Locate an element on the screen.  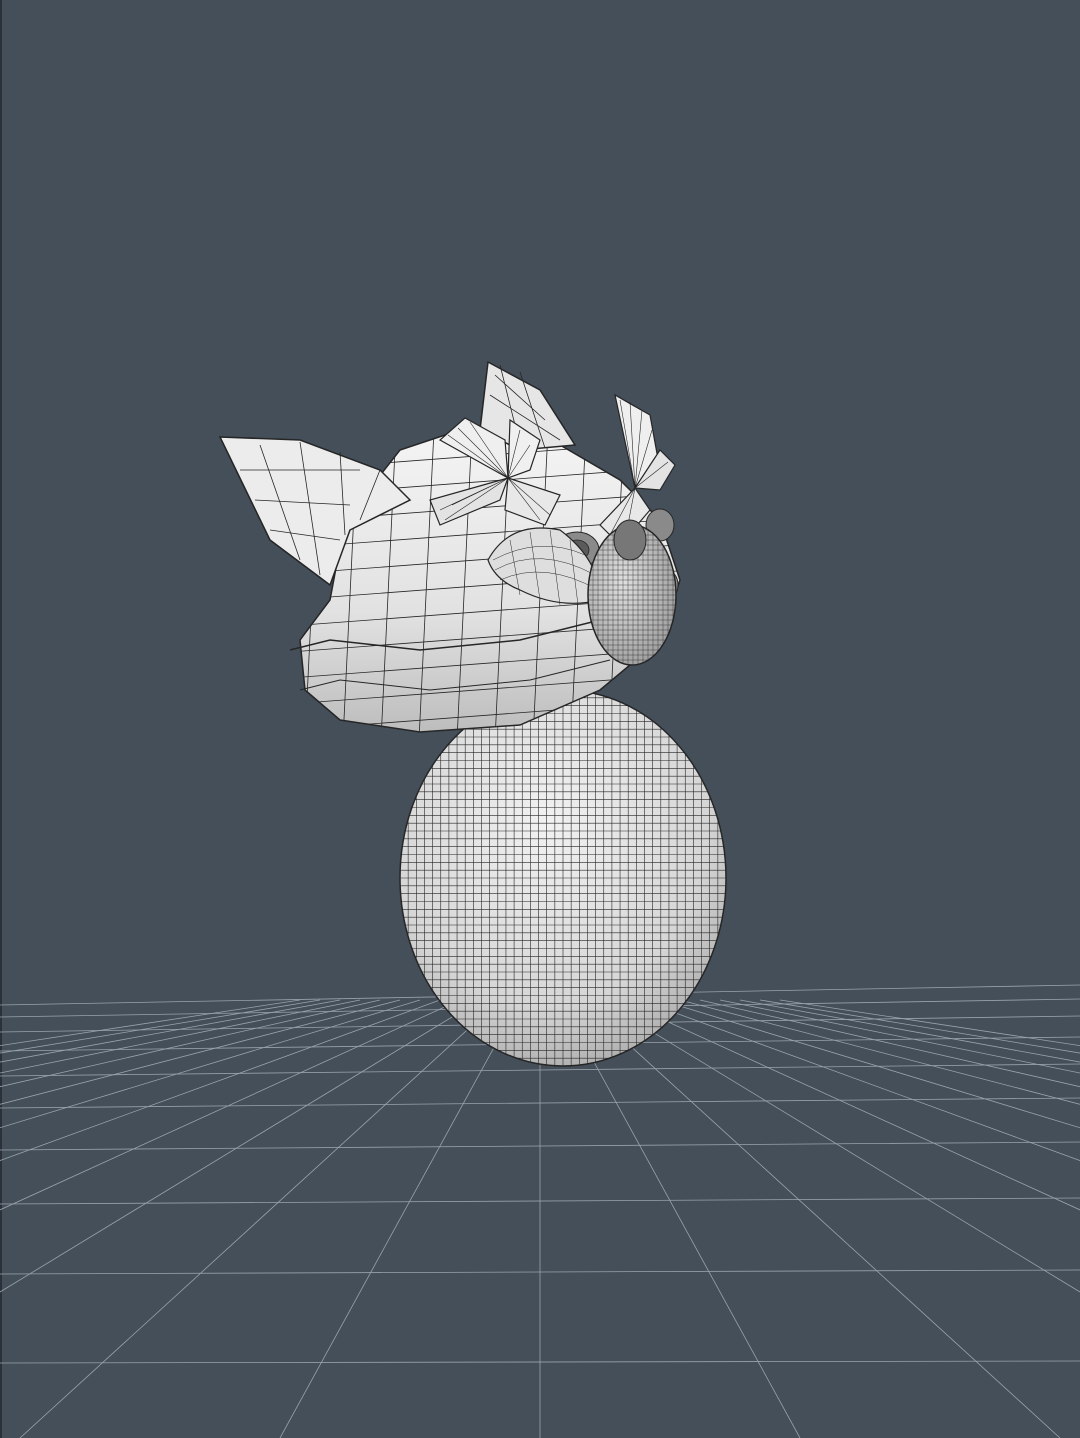
body-sphere is located at coordinates (563, 878).